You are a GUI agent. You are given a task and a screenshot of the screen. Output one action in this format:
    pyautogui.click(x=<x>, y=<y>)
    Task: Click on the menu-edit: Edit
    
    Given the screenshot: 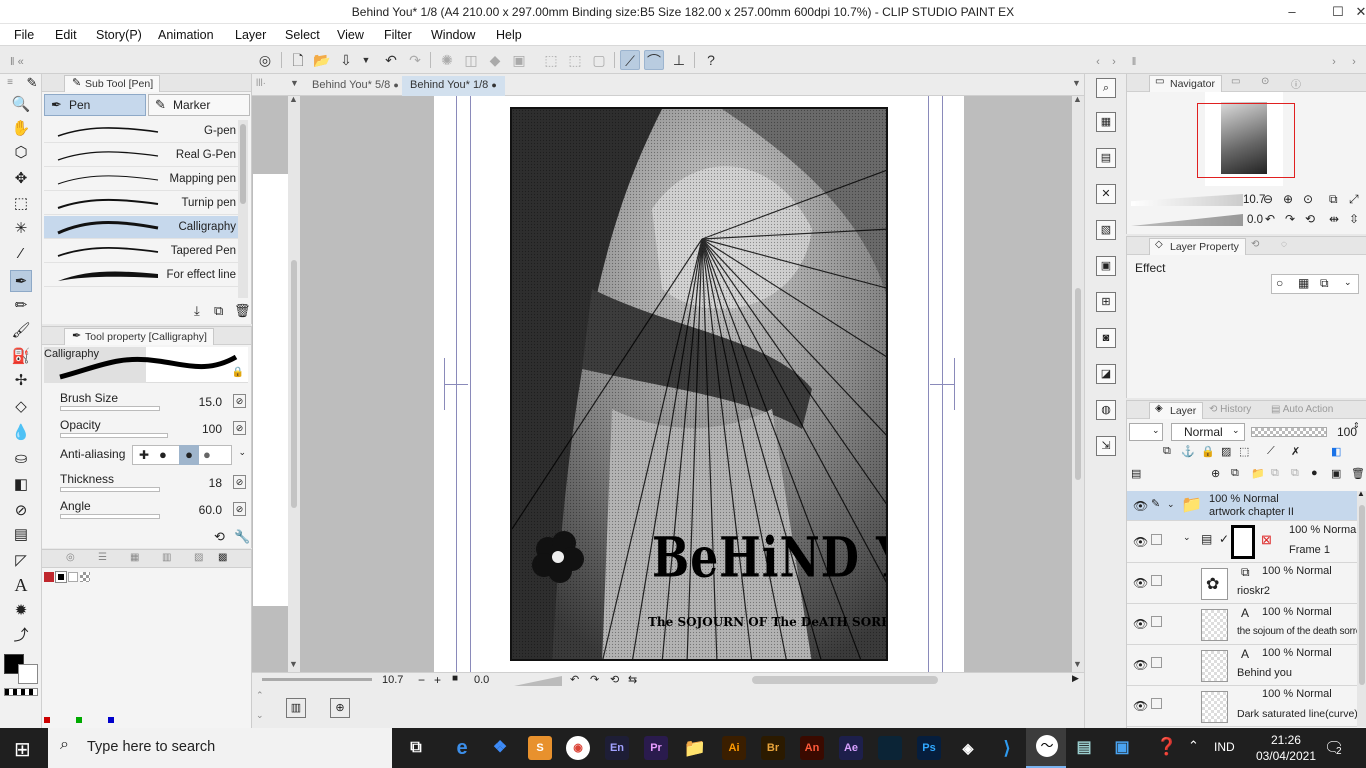 What is the action you would take?
    pyautogui.click(x=66, y=35)
    